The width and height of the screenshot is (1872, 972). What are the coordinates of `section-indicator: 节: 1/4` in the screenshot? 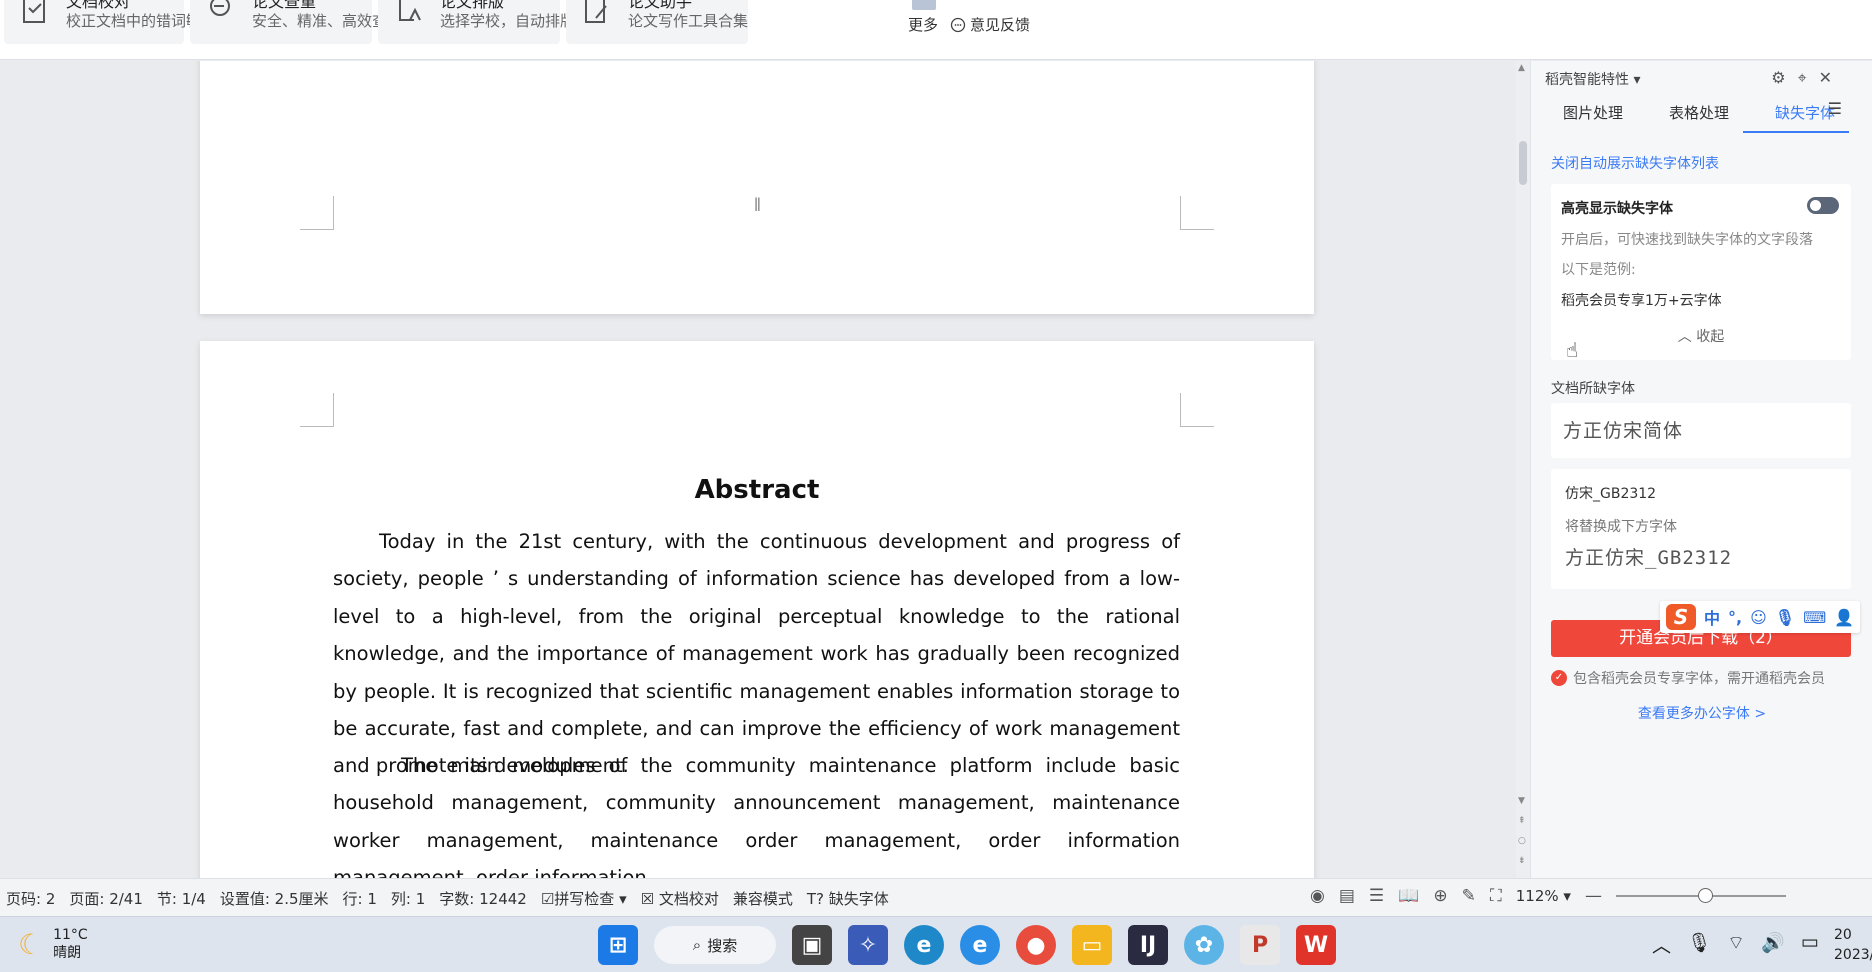 It's located at (181, 898).